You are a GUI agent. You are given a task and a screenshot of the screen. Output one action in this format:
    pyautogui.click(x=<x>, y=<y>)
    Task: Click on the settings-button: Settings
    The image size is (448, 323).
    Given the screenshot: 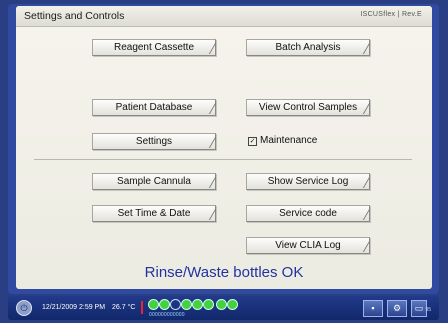 What is the action you would take?
    pyautogui.click(x=154, y=141)
    